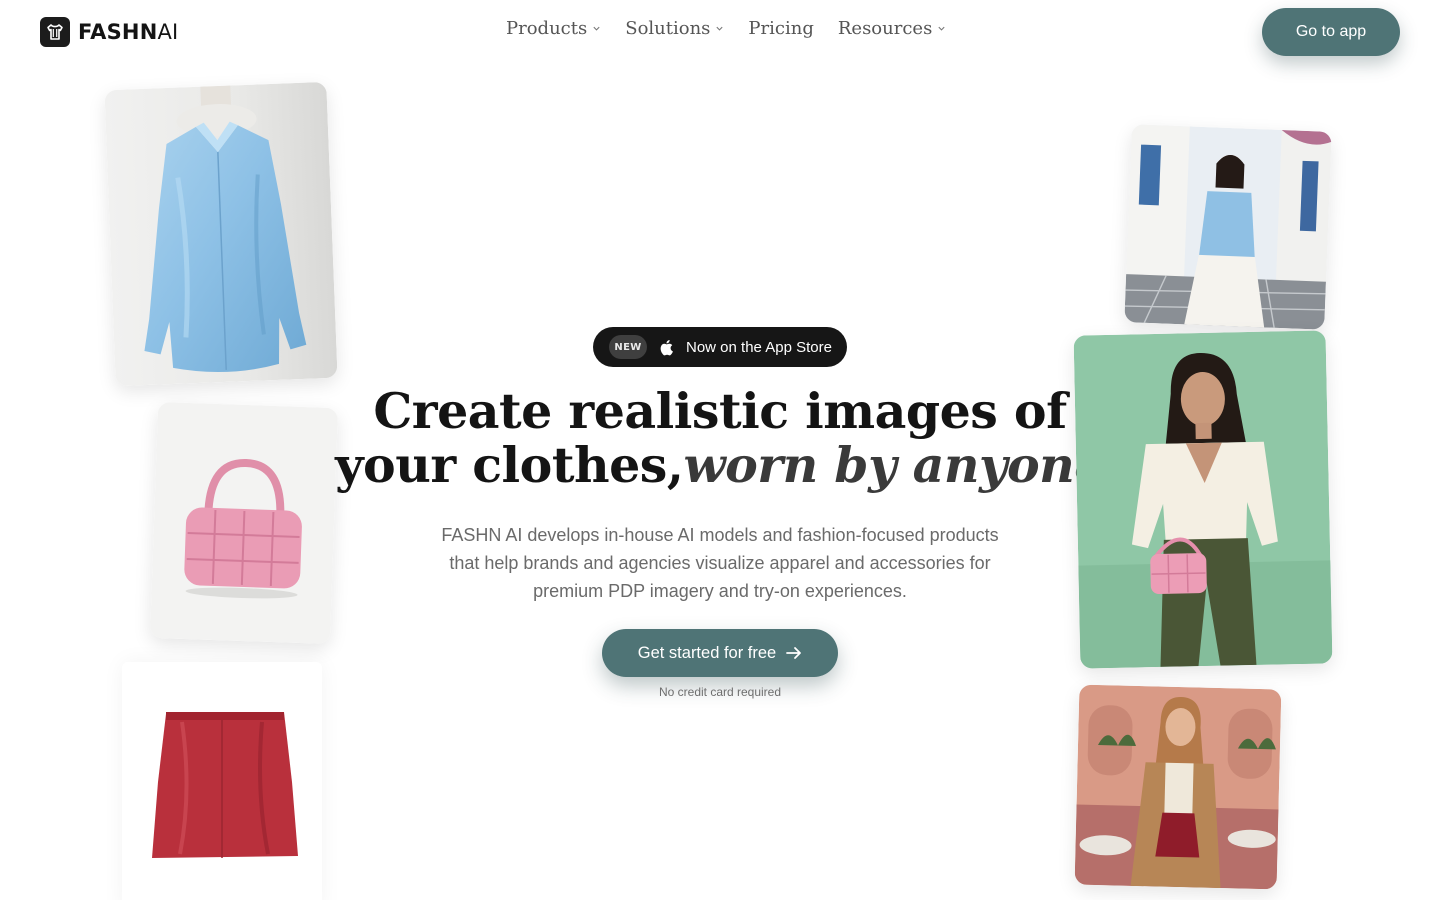 This screenshot has width=1440, height=900. I want to click on nav-item-pricing: Pricing, so click(780, 28).